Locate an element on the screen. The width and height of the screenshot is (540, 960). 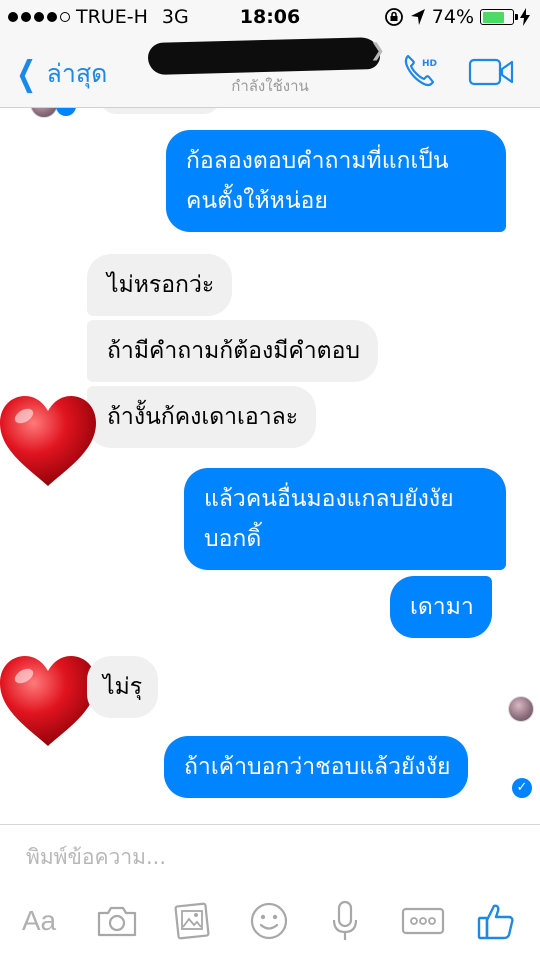
carrier-info: TRUE-H 3G is located at coordinates (98, 17).